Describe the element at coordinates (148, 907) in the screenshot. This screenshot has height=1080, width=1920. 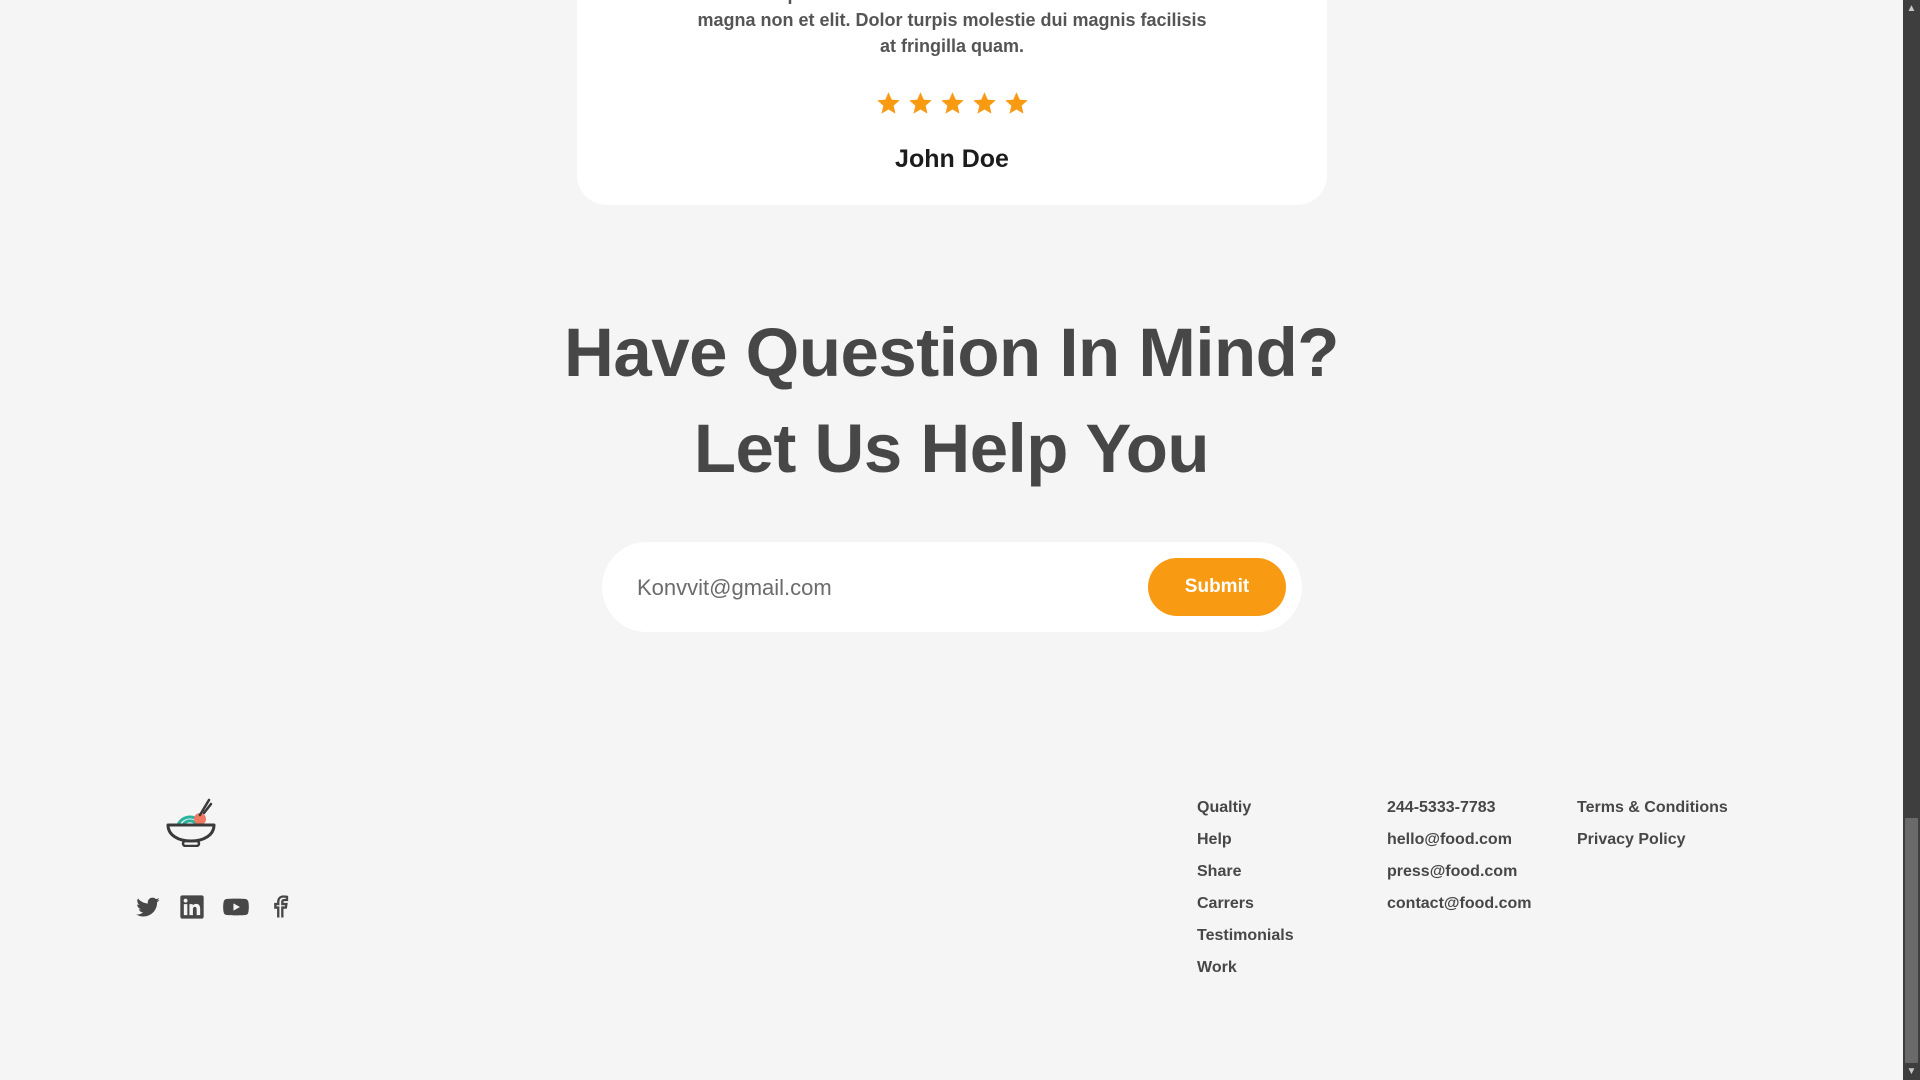
I see `twitter-icon` at that location.